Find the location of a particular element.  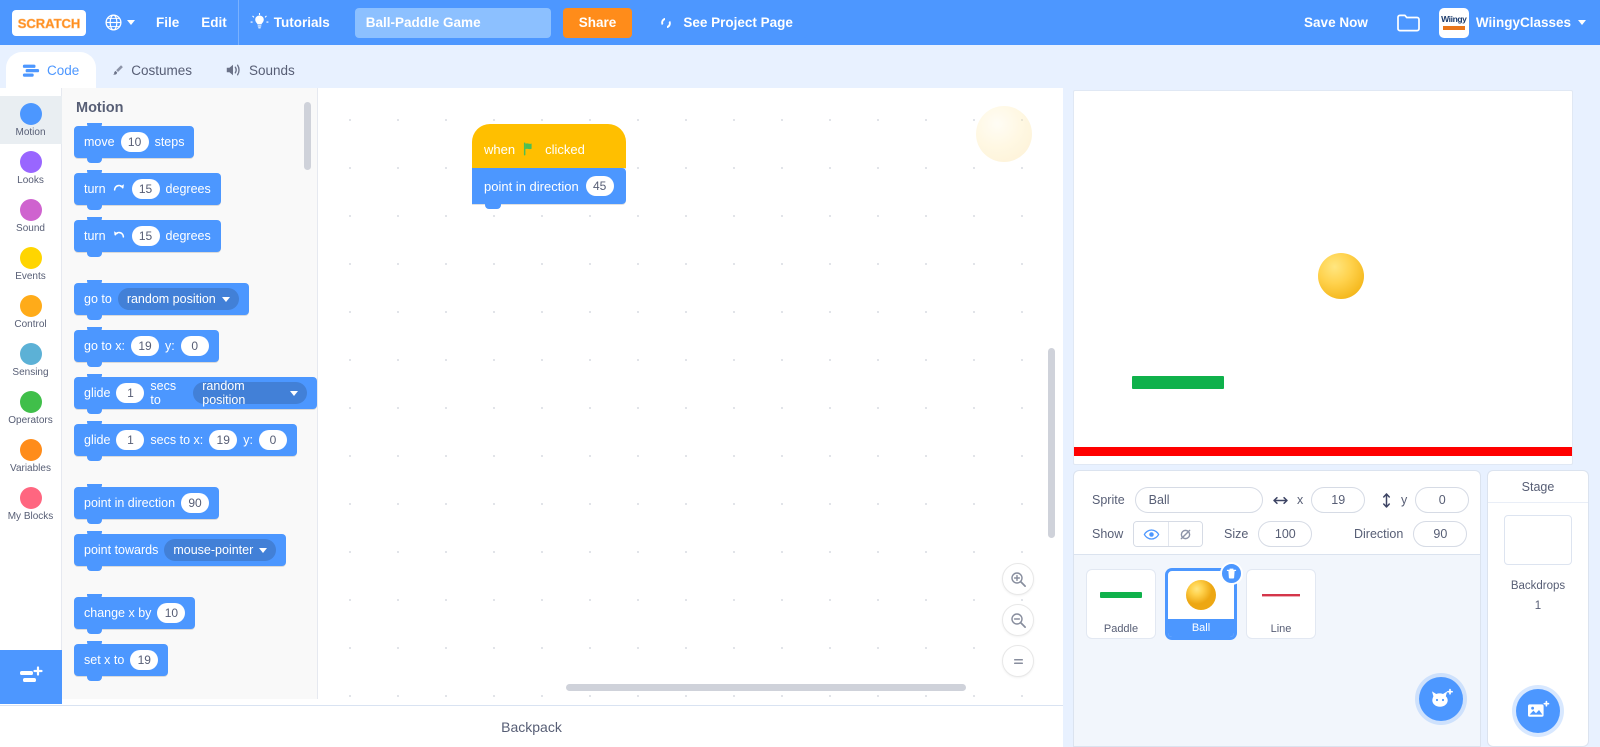

block-move-steps: move 10 steps is located at coordinates (134, 143).